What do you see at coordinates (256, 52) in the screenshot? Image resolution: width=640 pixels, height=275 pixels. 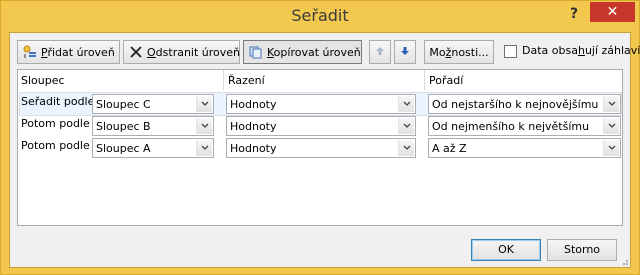 I see `copy-icon` at bounding box center [256, 52].